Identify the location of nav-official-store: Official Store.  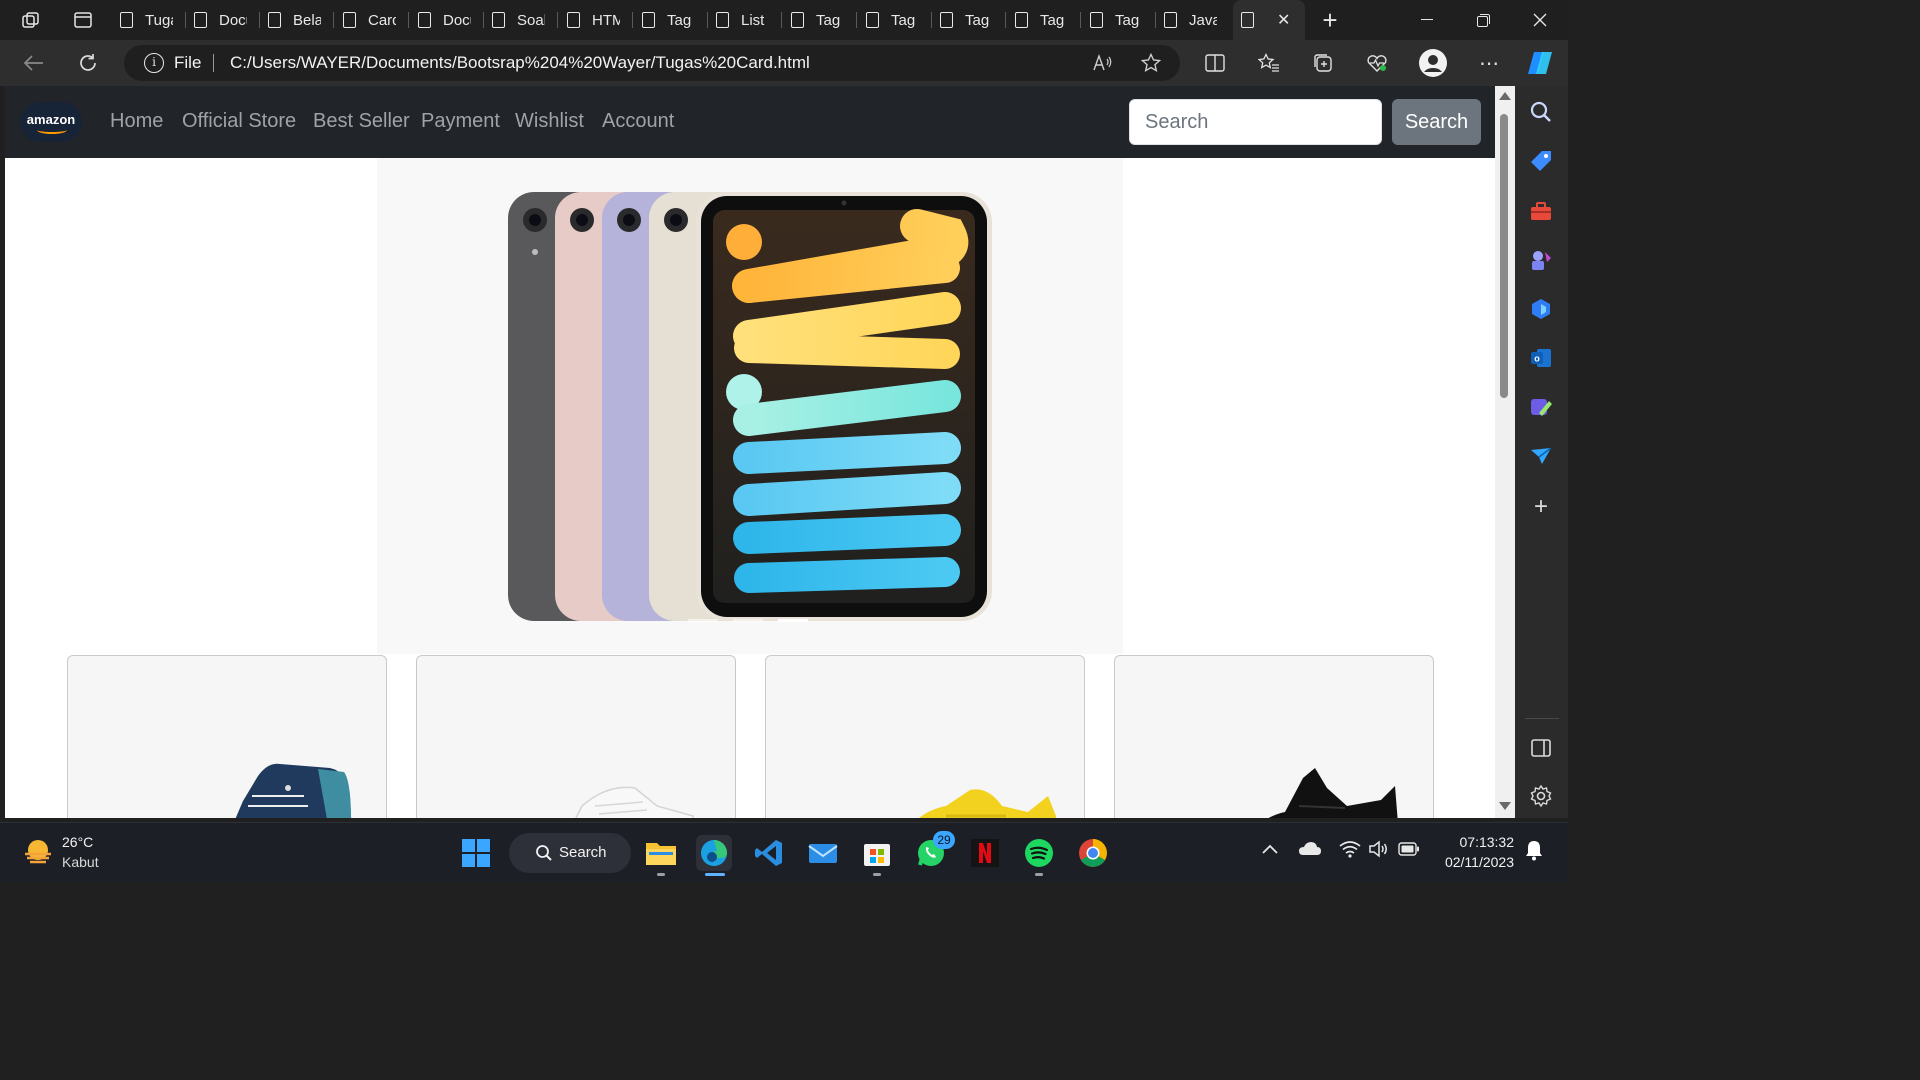
(239, 121).